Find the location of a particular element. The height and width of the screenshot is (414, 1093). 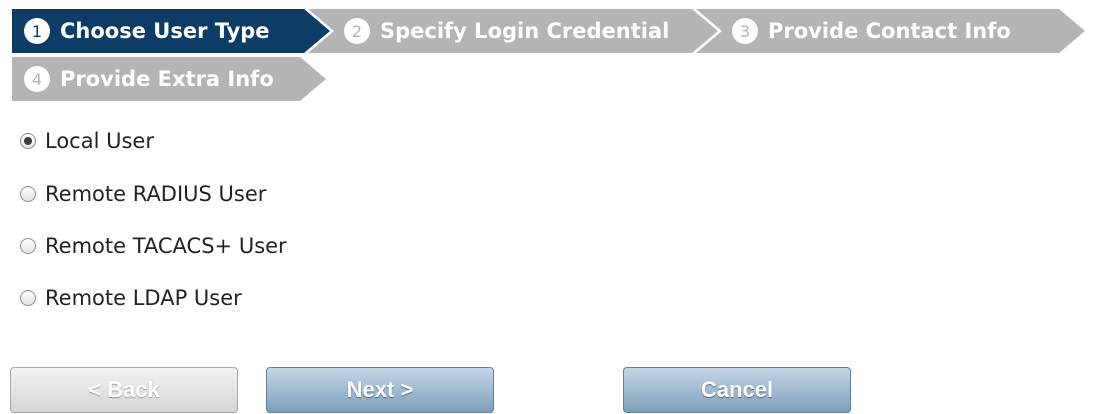

wizard-step-provide-contact-info: 3 Provide Contact Info is located at coordinates (890, 31).